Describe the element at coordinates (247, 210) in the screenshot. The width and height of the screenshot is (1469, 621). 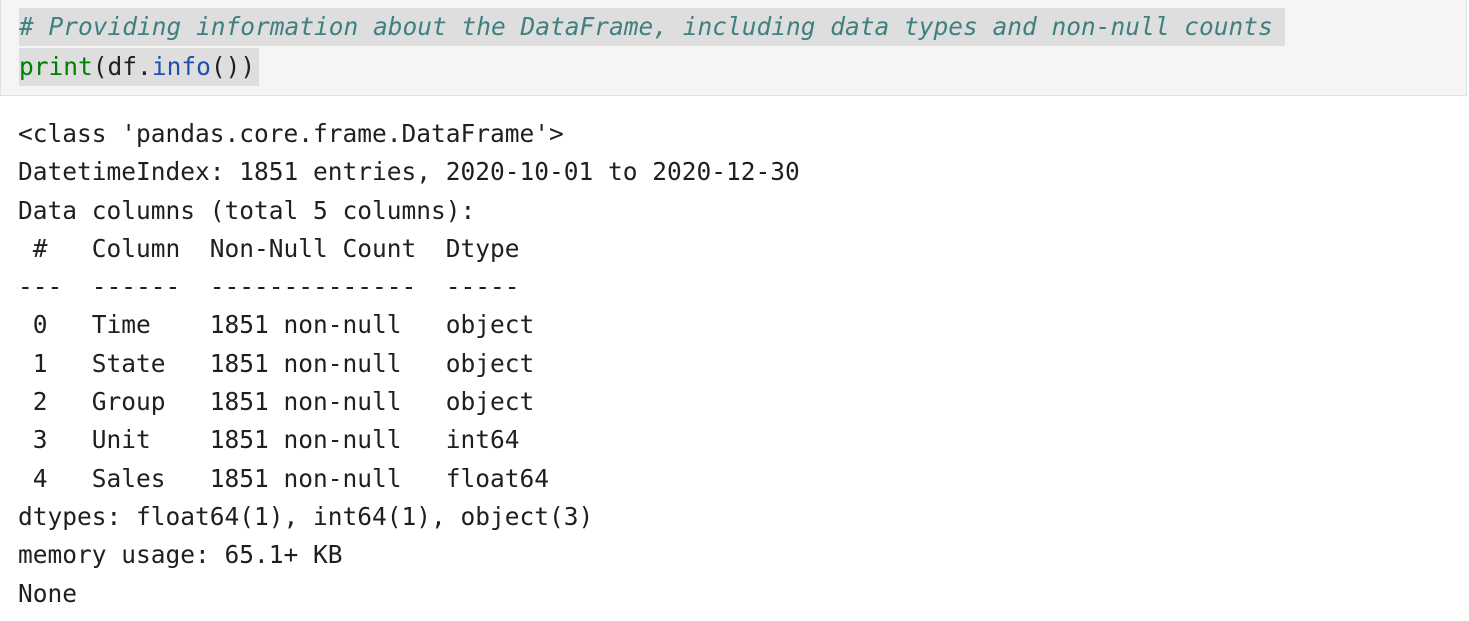
I see `output-line: Data columns (total 5 columns):` at that location.